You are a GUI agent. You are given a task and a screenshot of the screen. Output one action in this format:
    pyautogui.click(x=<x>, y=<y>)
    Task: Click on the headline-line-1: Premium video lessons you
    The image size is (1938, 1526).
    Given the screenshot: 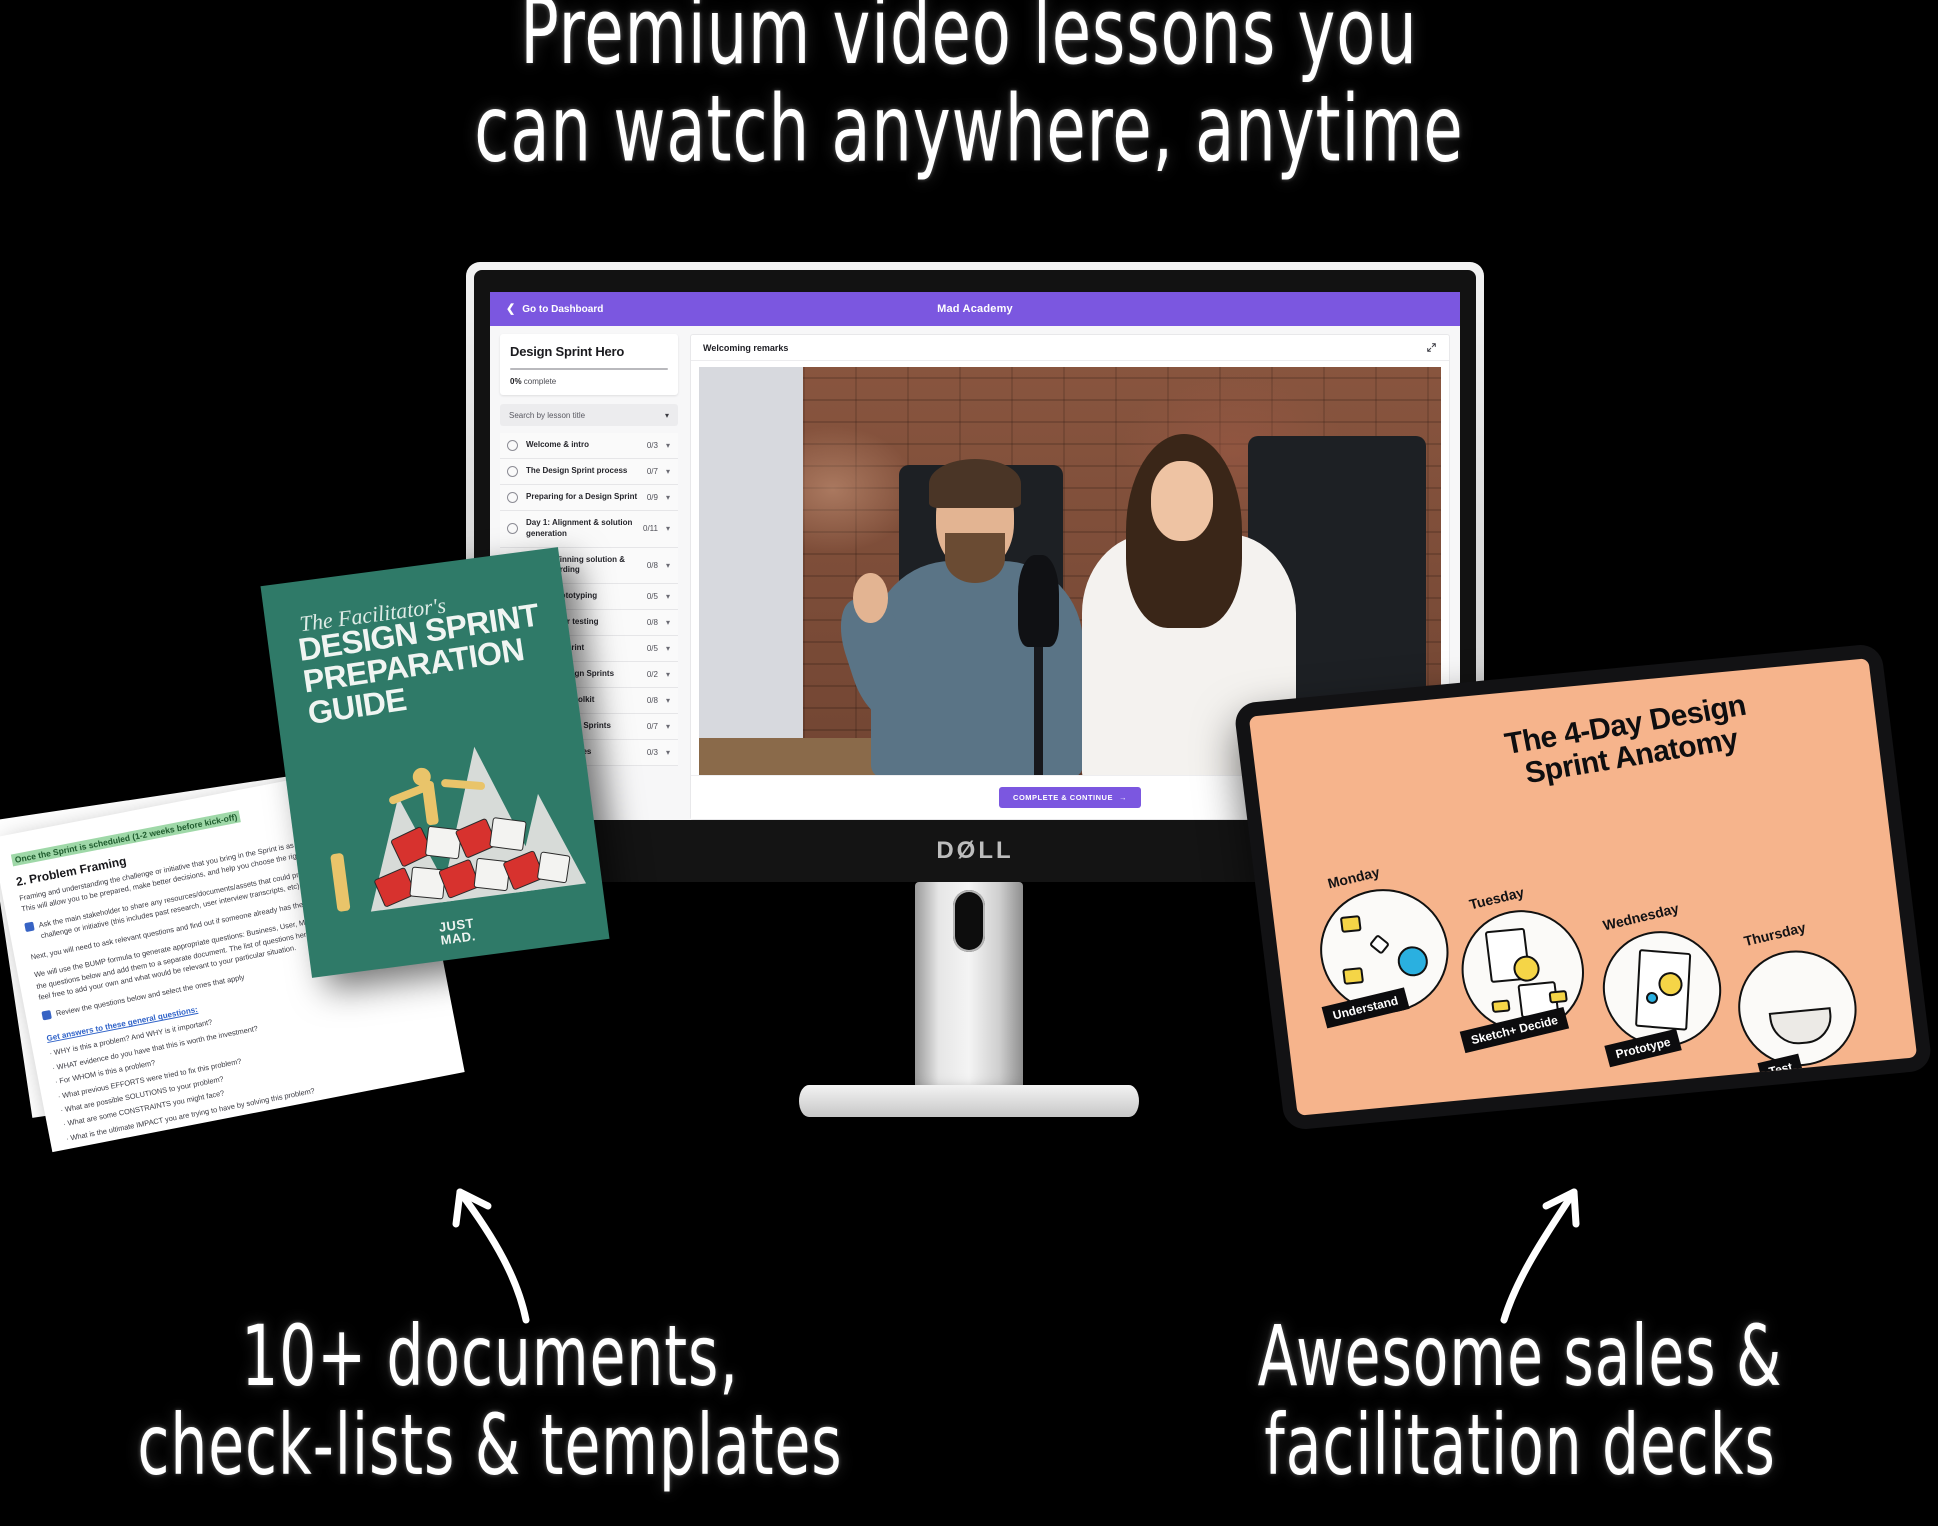 What is the action you would take?
    pyautogui.click(x=969, y=43)
    